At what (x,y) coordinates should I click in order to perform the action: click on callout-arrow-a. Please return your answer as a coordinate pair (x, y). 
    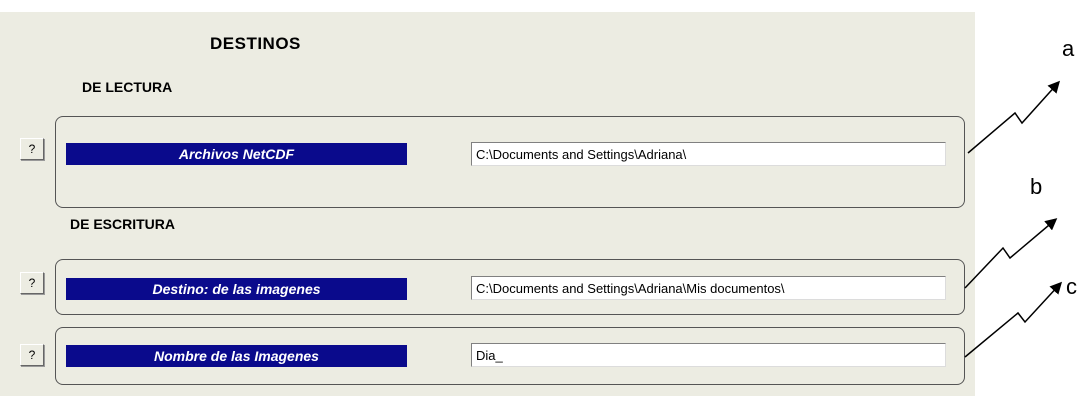
    Looking at the image, I should click on (1014, 117).